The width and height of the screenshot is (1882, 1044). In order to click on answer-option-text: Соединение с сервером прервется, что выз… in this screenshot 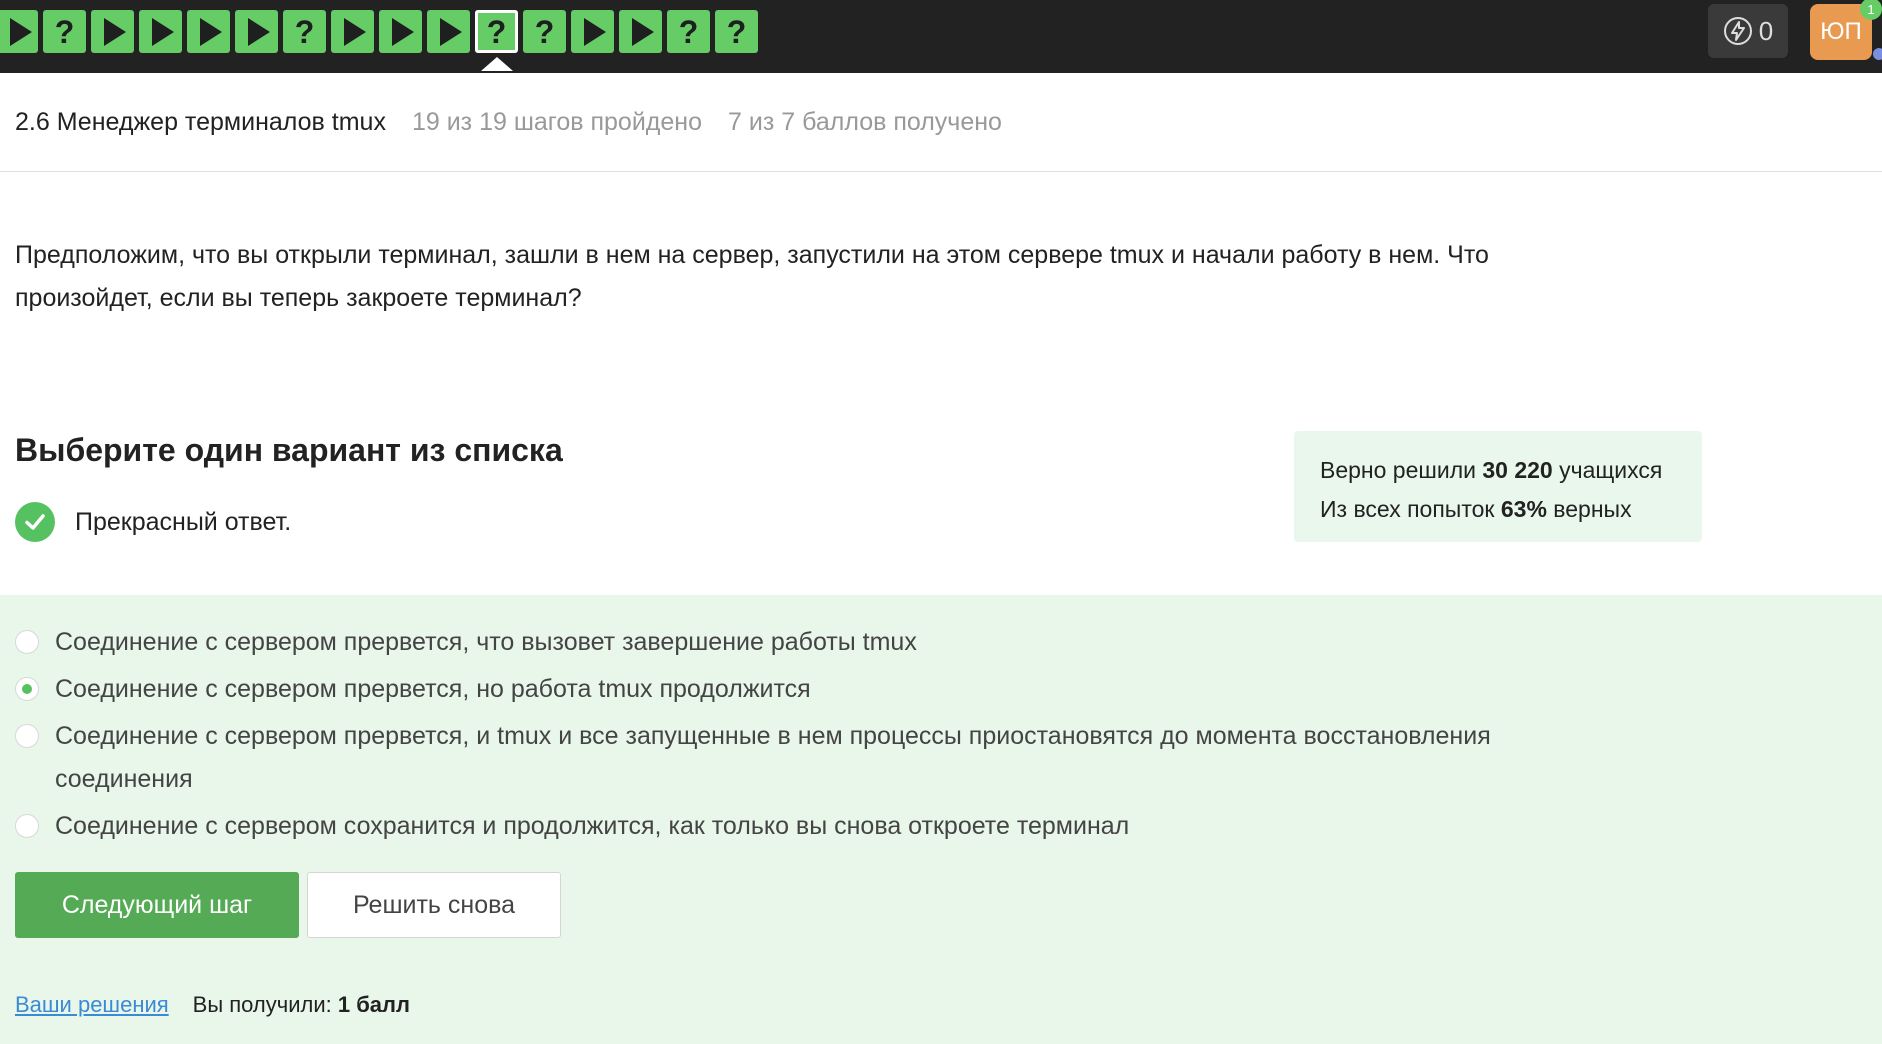, I will do `click(486, 642)`.